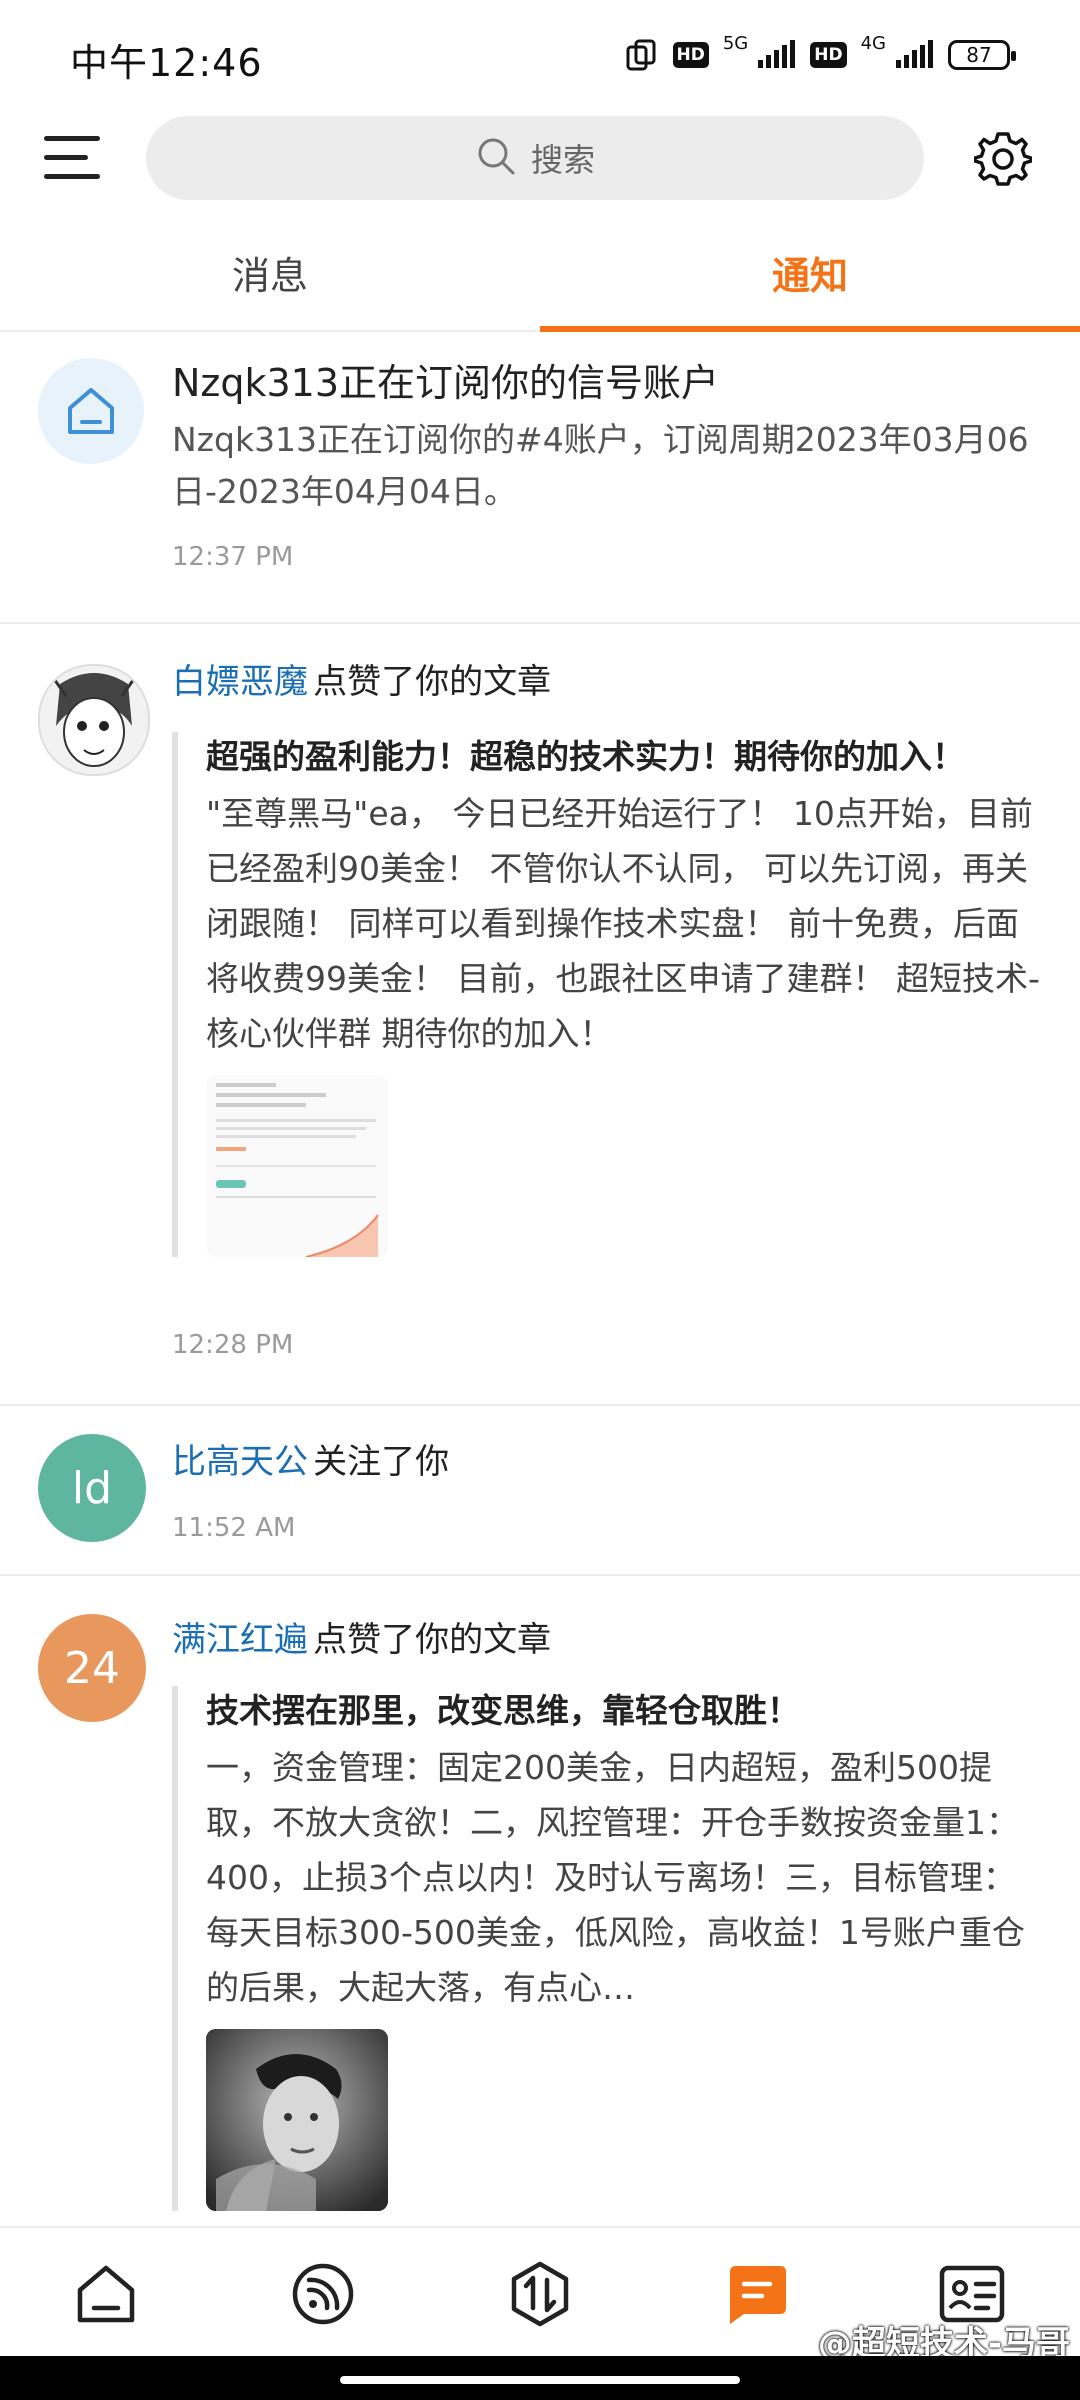 The image size is (1080, 2400). Describe the element at coordinates (585, 756) in the screenshot. I see `article-title: 超强的盈利能力！超稳的技术实力！期待你的加入！` at that location.